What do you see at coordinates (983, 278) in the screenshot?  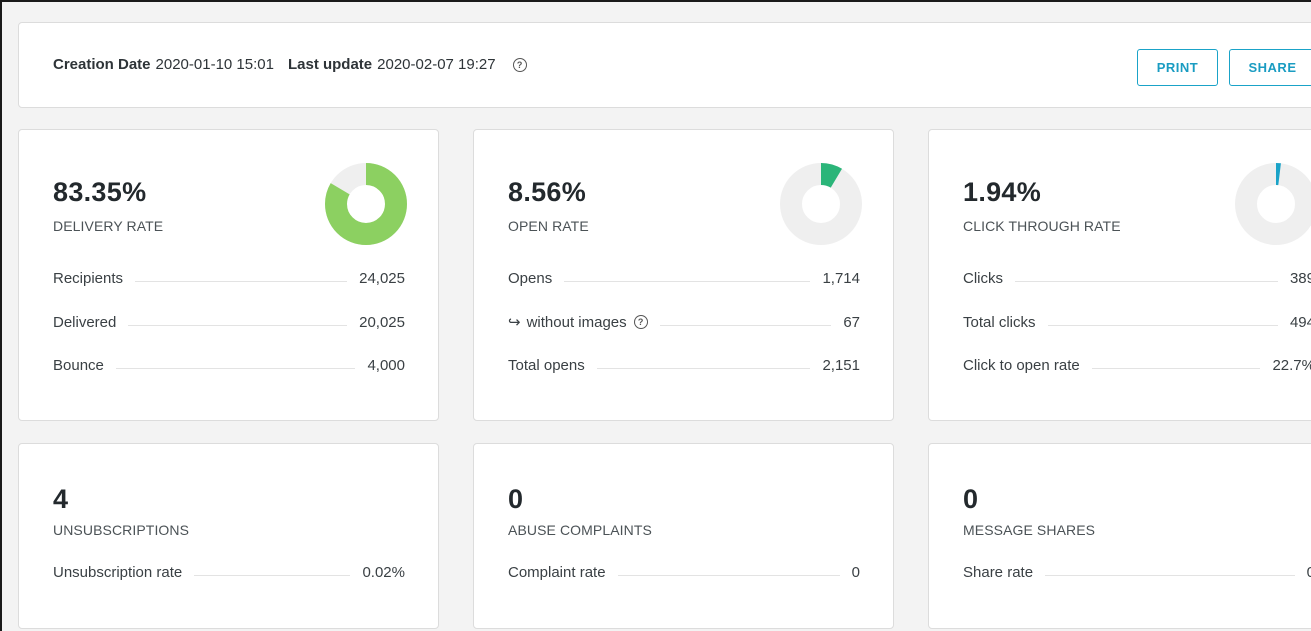 I see `stat-label: Clicks` at bounding box center [983, 278].